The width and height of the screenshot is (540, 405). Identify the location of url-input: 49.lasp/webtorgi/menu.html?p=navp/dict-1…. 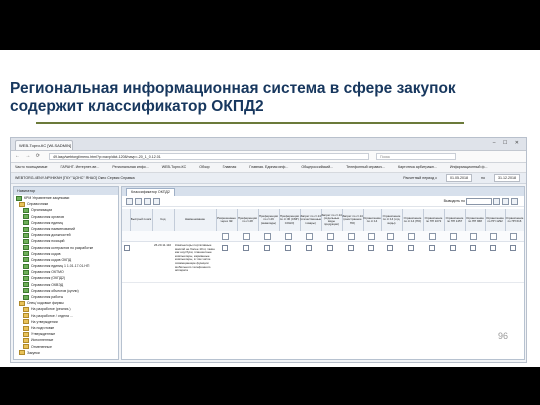
(209, 156).